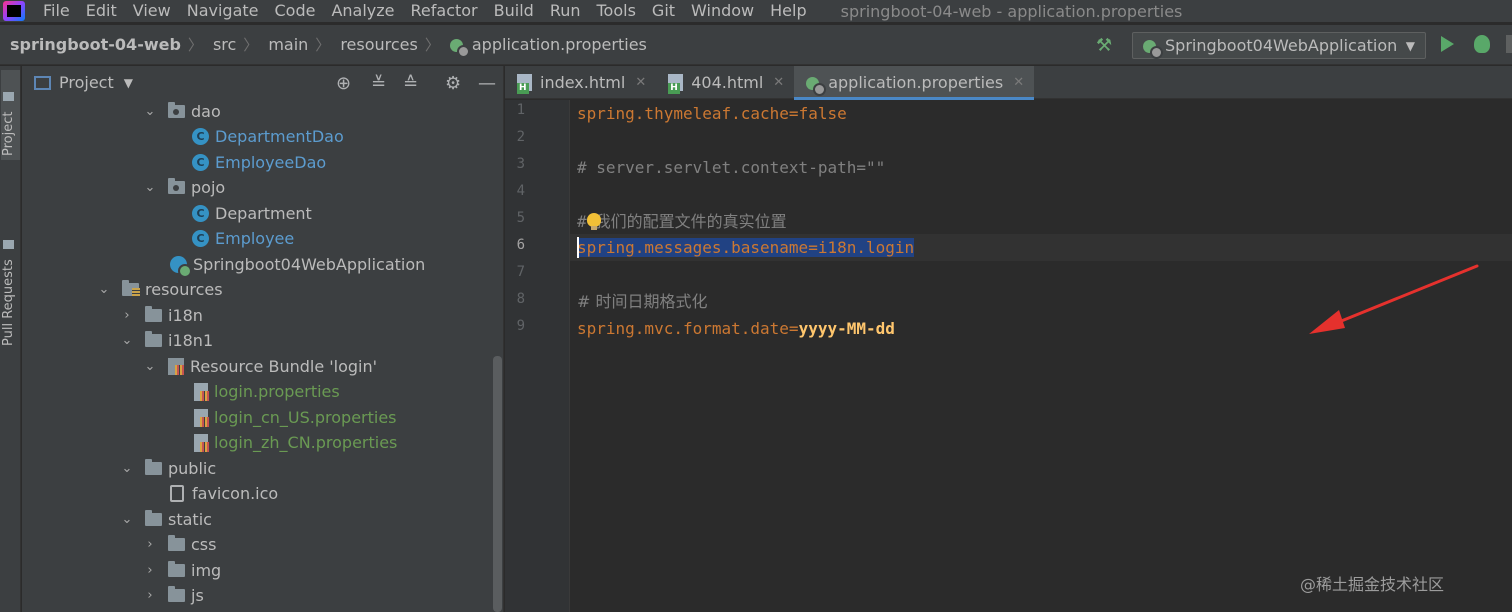 Image resolution: width=1512 pixels, height=612 pixels. I want to click on comment-text: 我们的配置文件的真实位置, so click(690, 221).